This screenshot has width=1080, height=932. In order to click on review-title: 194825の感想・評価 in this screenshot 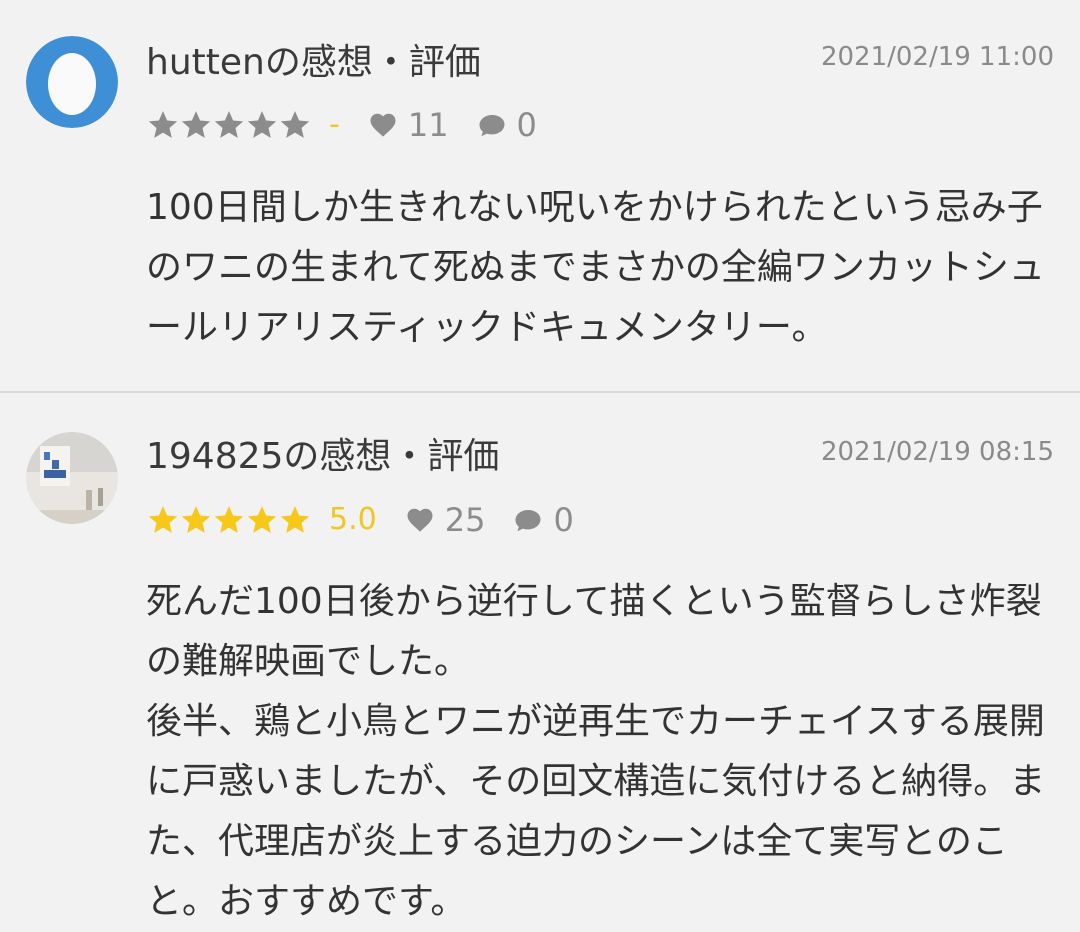, I will do `click(322, 457)`.